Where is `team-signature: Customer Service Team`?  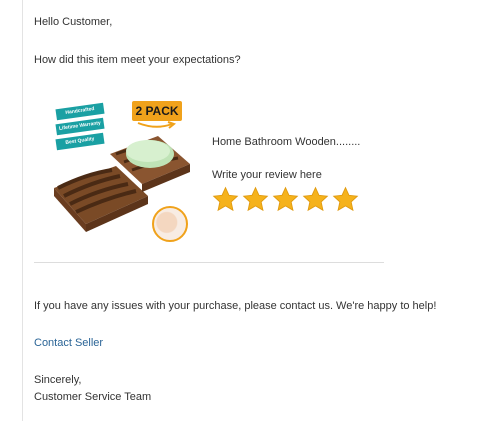 team-signature: Customer Service Team is located at coordinates (93, 397).